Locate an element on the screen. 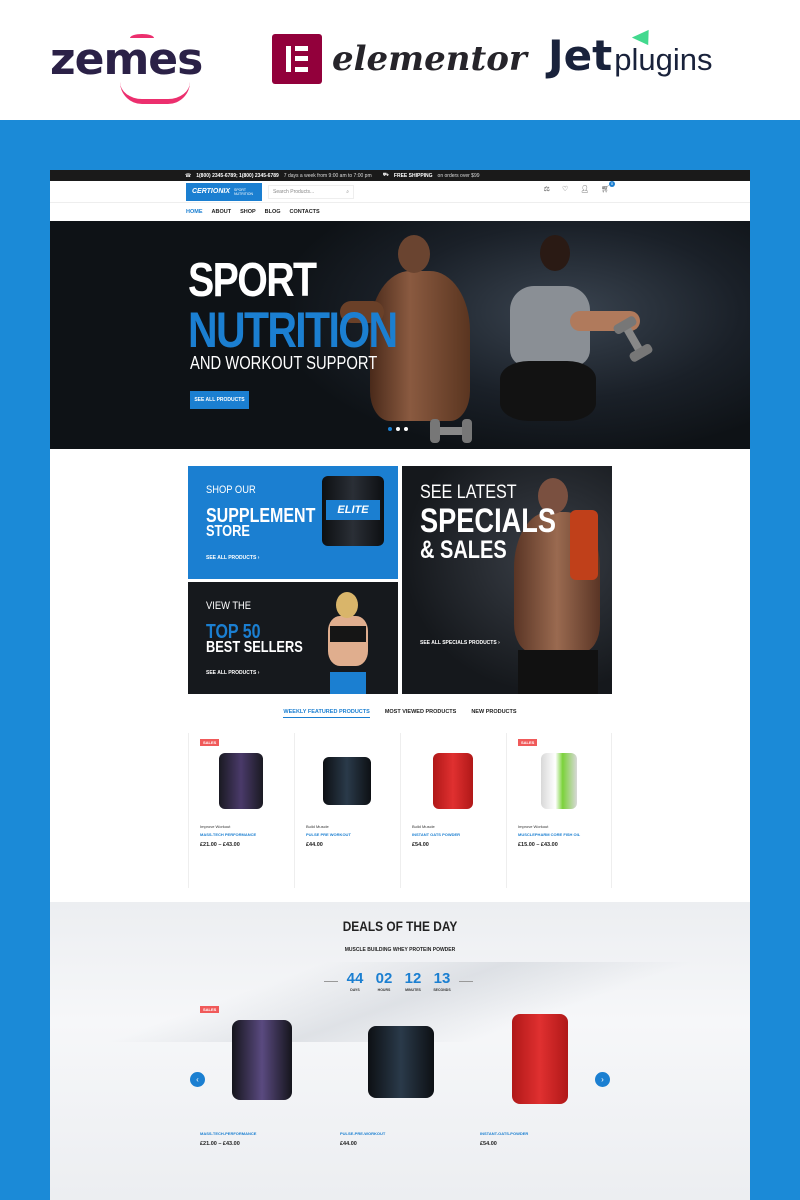 The image size is (800, 1200). site-logo-text: CERTIONIX is located at coordinates (211, 191).